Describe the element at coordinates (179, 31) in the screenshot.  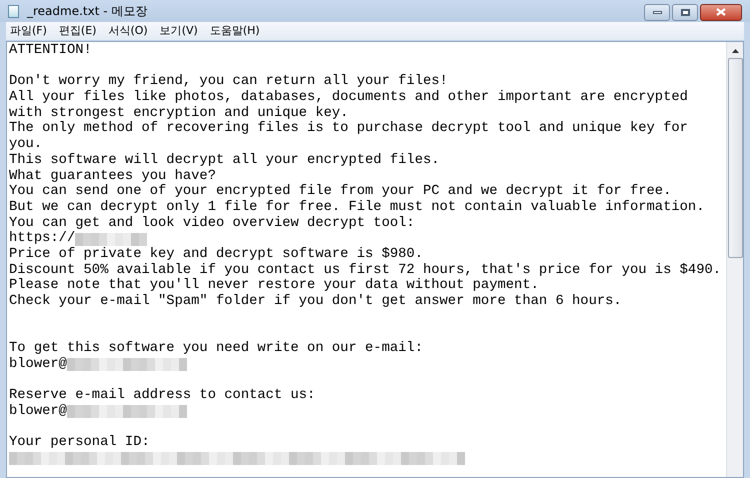
I see `menu-item: 보기(V)` at that location.